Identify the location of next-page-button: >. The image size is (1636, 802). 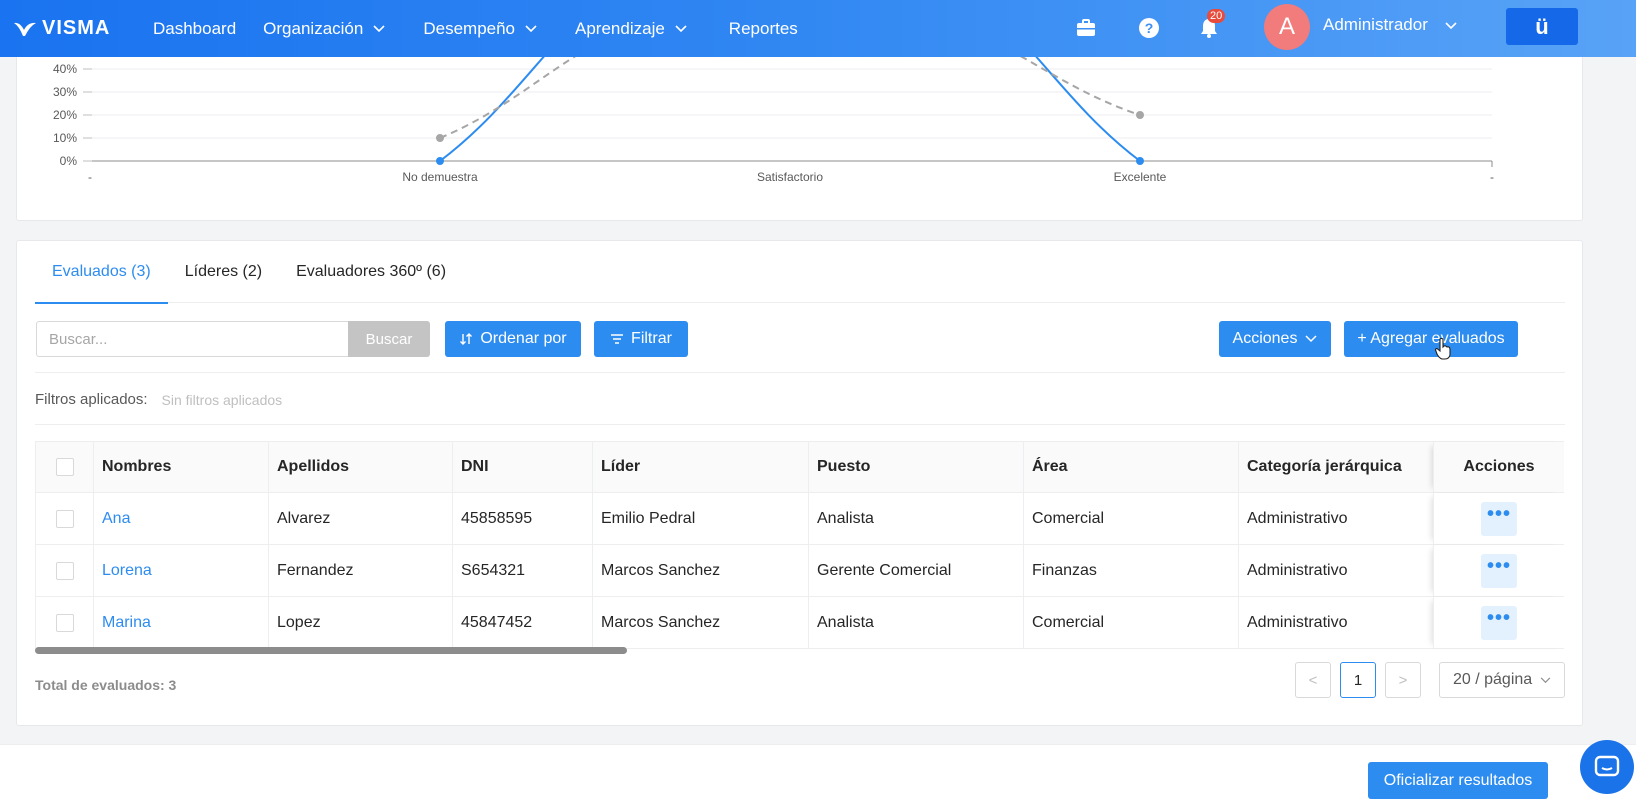
(1403, 680).